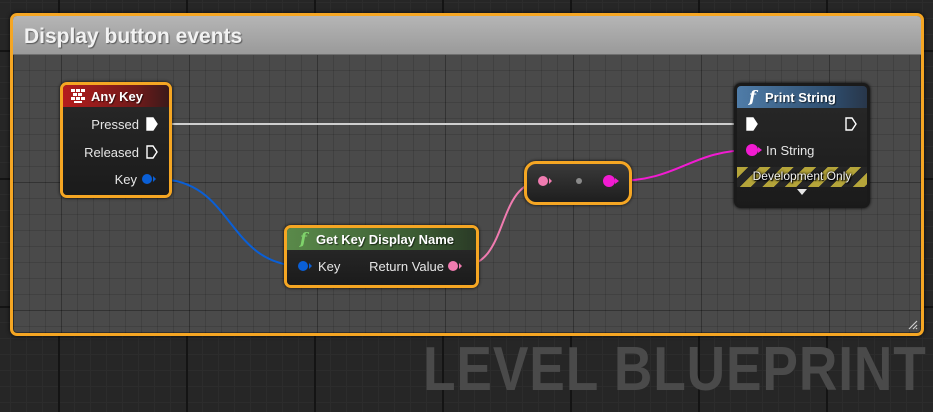 This screenshot has height=412, width=933. I want to click on string-input-pin-in-string, so click(754, 150).